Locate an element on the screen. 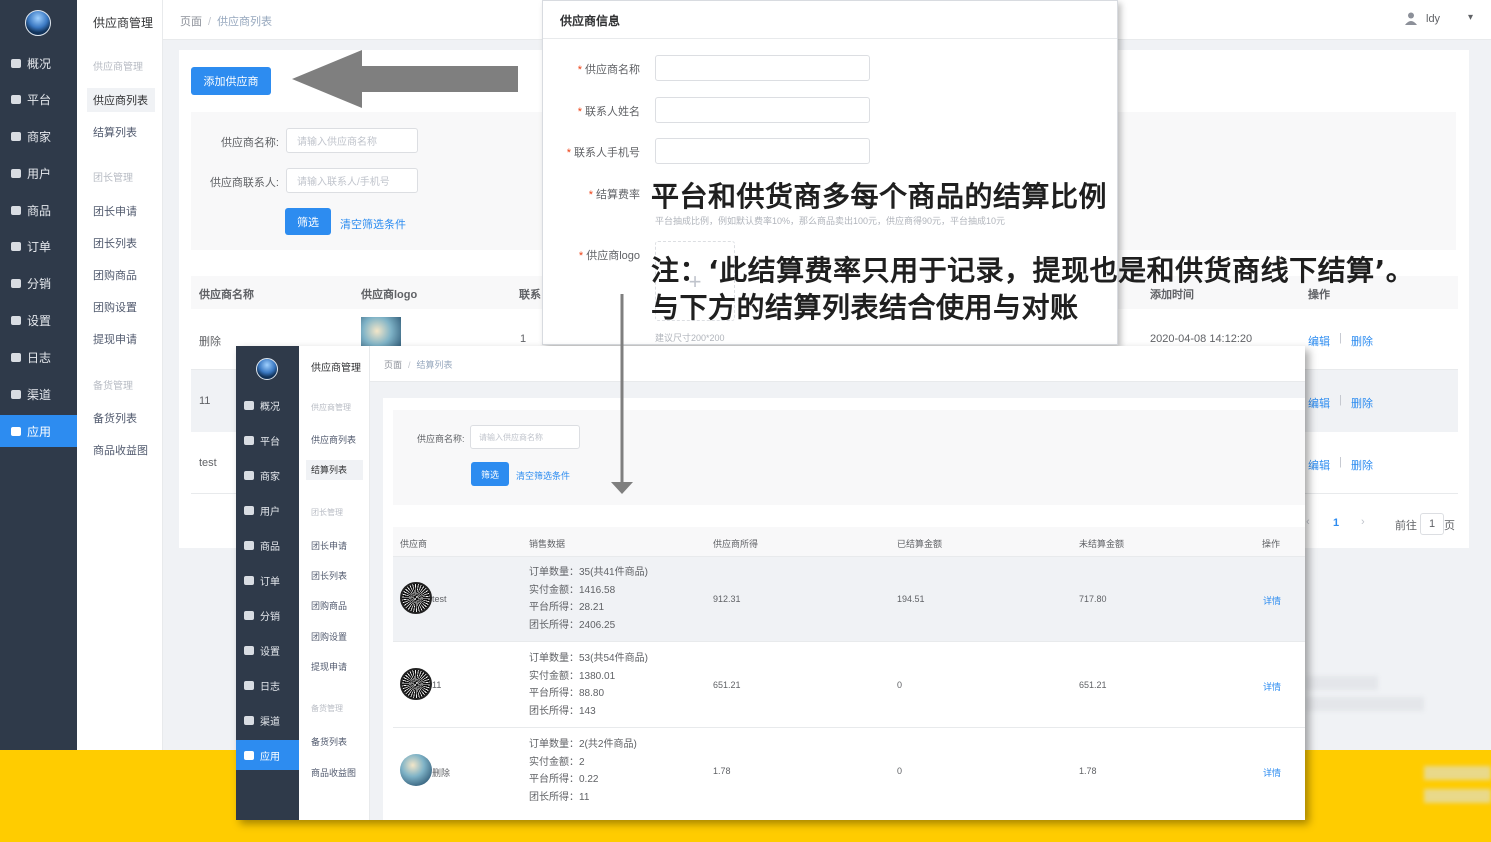  annotation-caption-note: 注：‘此结算费率只用于记录，提现也是和供货商线下结算’。 is located at coordinates (1033, 270).